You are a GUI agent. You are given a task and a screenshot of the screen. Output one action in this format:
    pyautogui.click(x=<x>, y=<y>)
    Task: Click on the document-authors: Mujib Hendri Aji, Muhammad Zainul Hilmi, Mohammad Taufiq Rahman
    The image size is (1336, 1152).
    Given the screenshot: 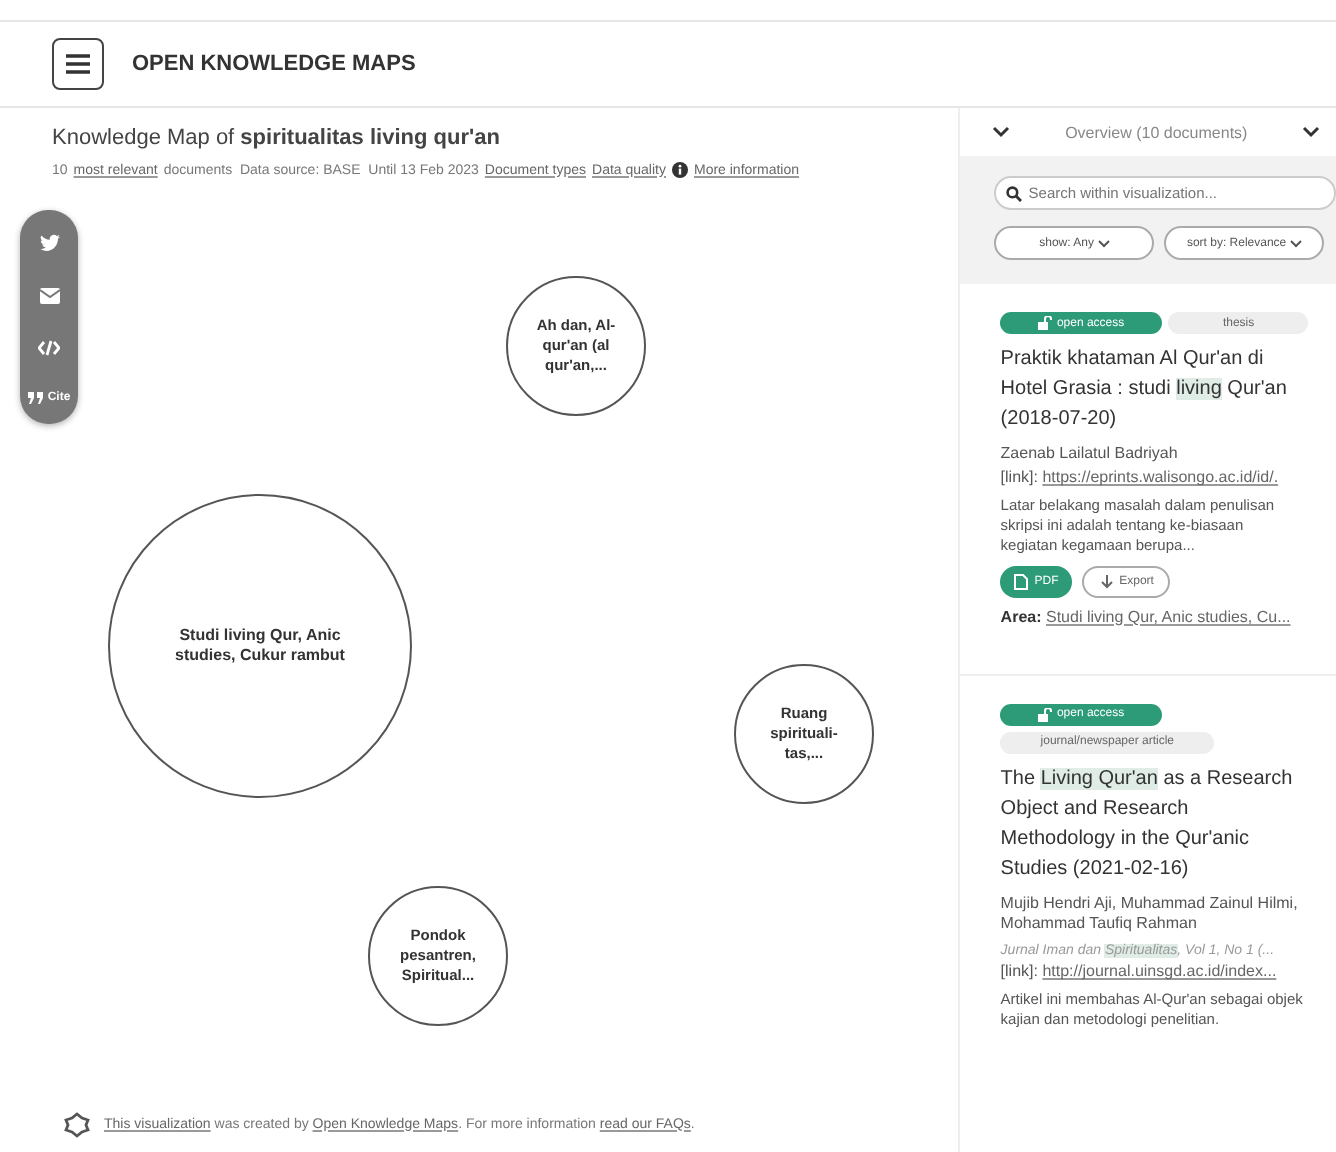 What is the action you would take?
    pyautogui.click(x=1150, y=914)
    